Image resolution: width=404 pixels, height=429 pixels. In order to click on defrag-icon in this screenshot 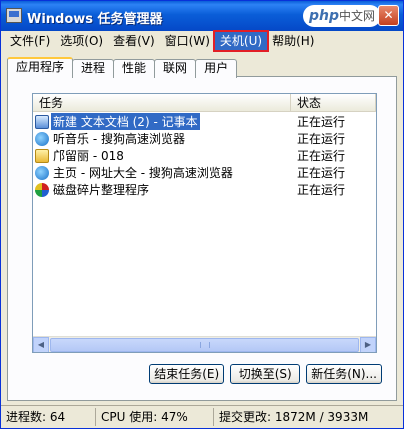, I will do `click(42, 189)`.